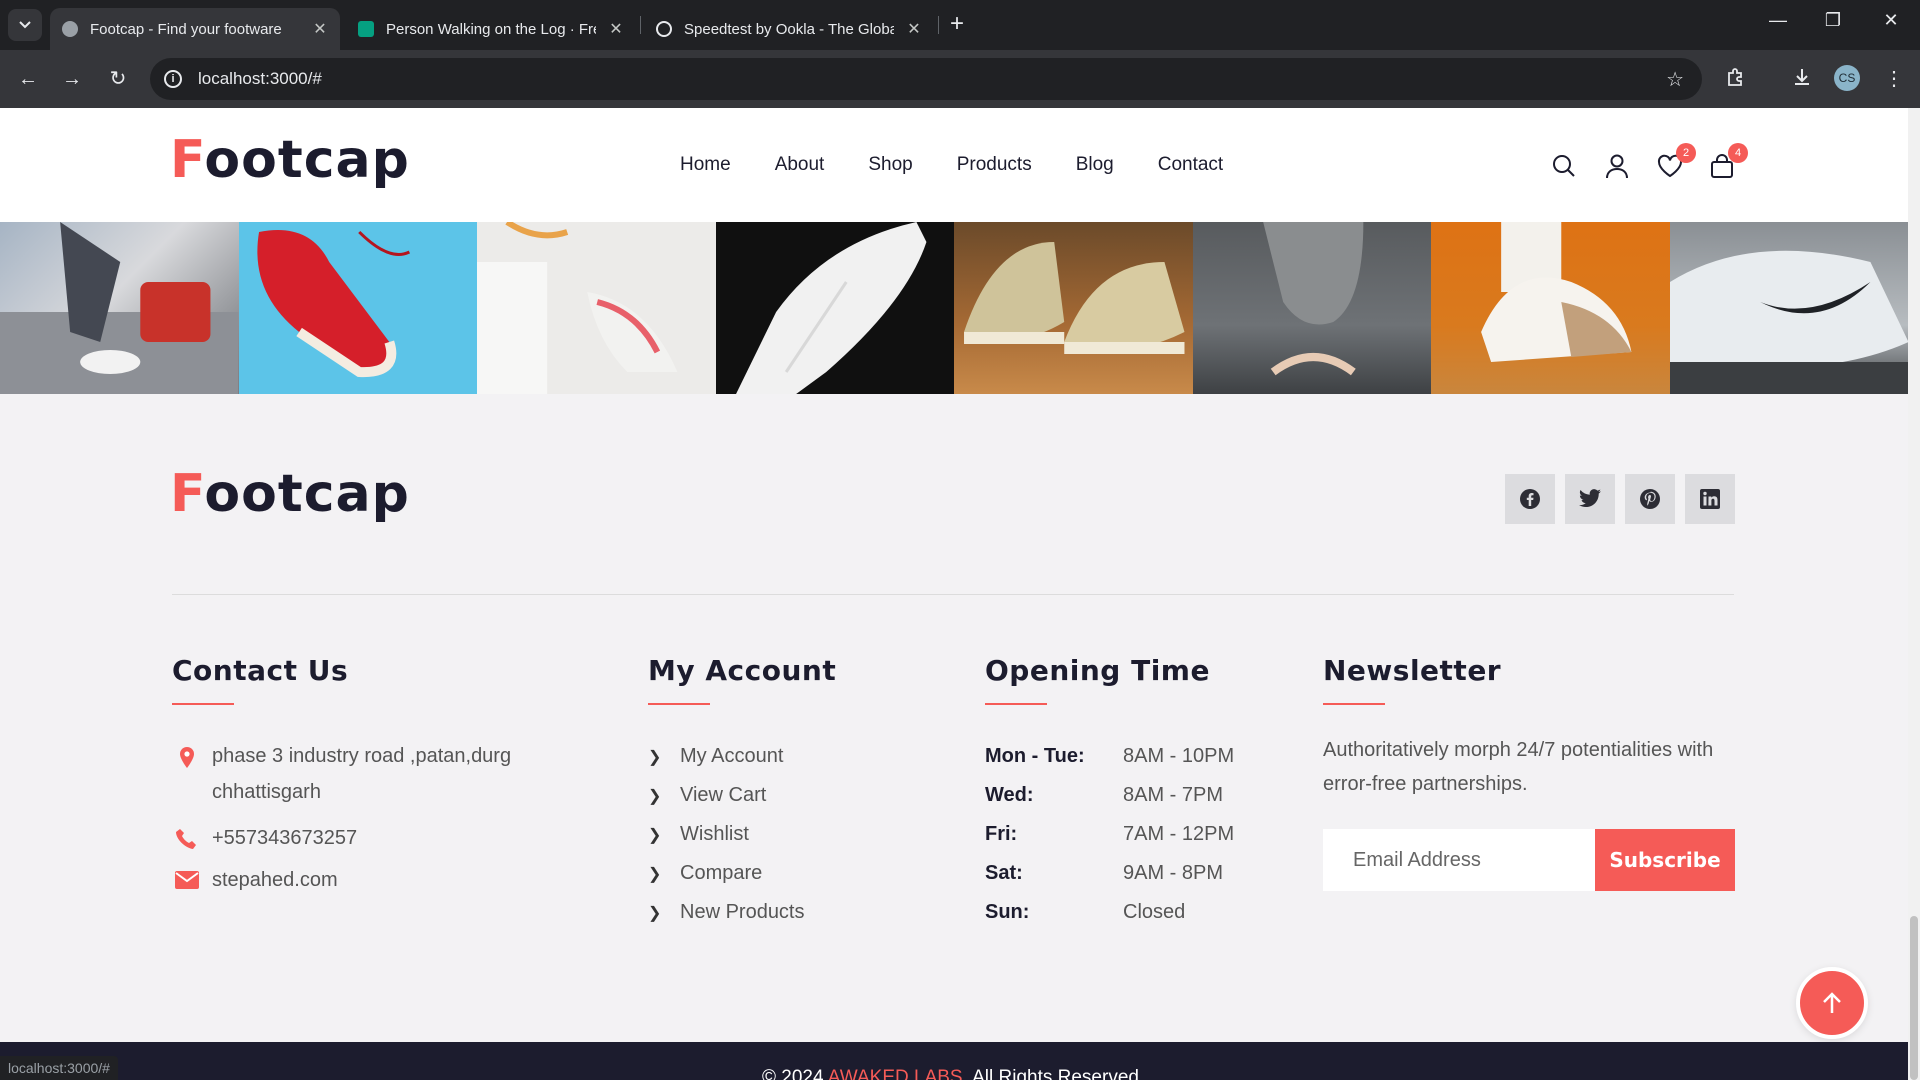  I want to click on search-button, so click(1564, 166).